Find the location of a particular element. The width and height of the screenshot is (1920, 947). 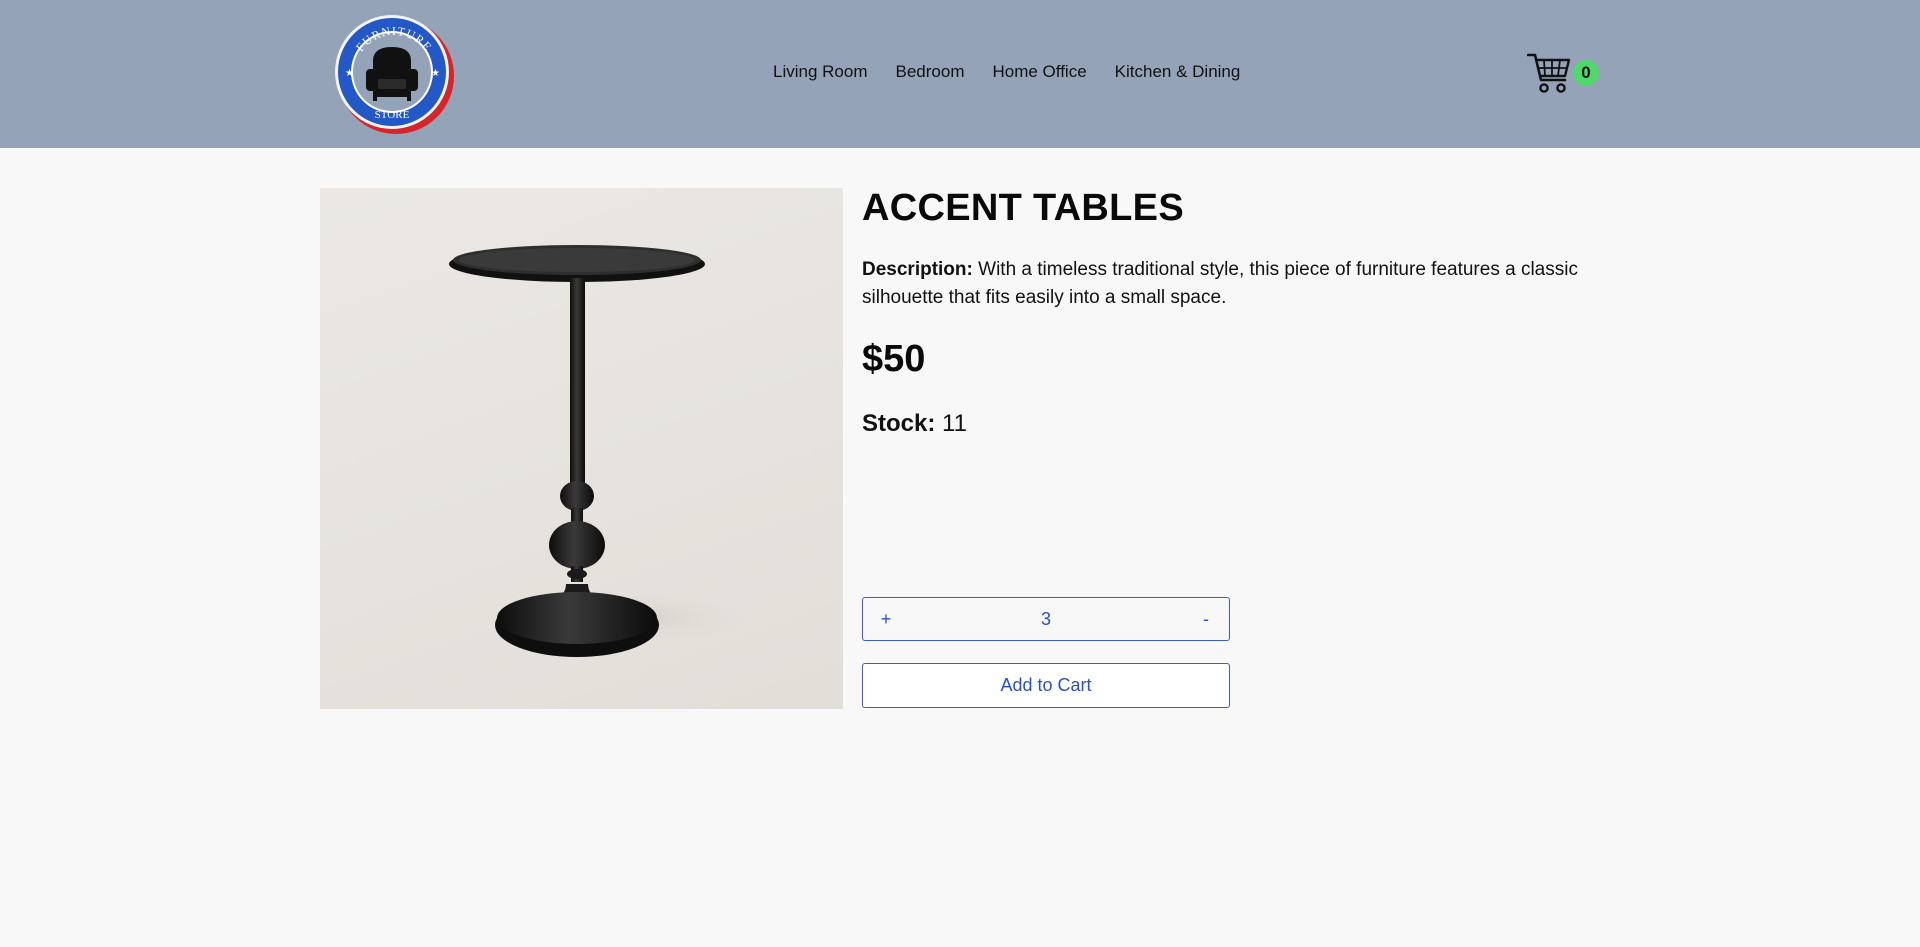

product-image is located at coordinates (581, 448).